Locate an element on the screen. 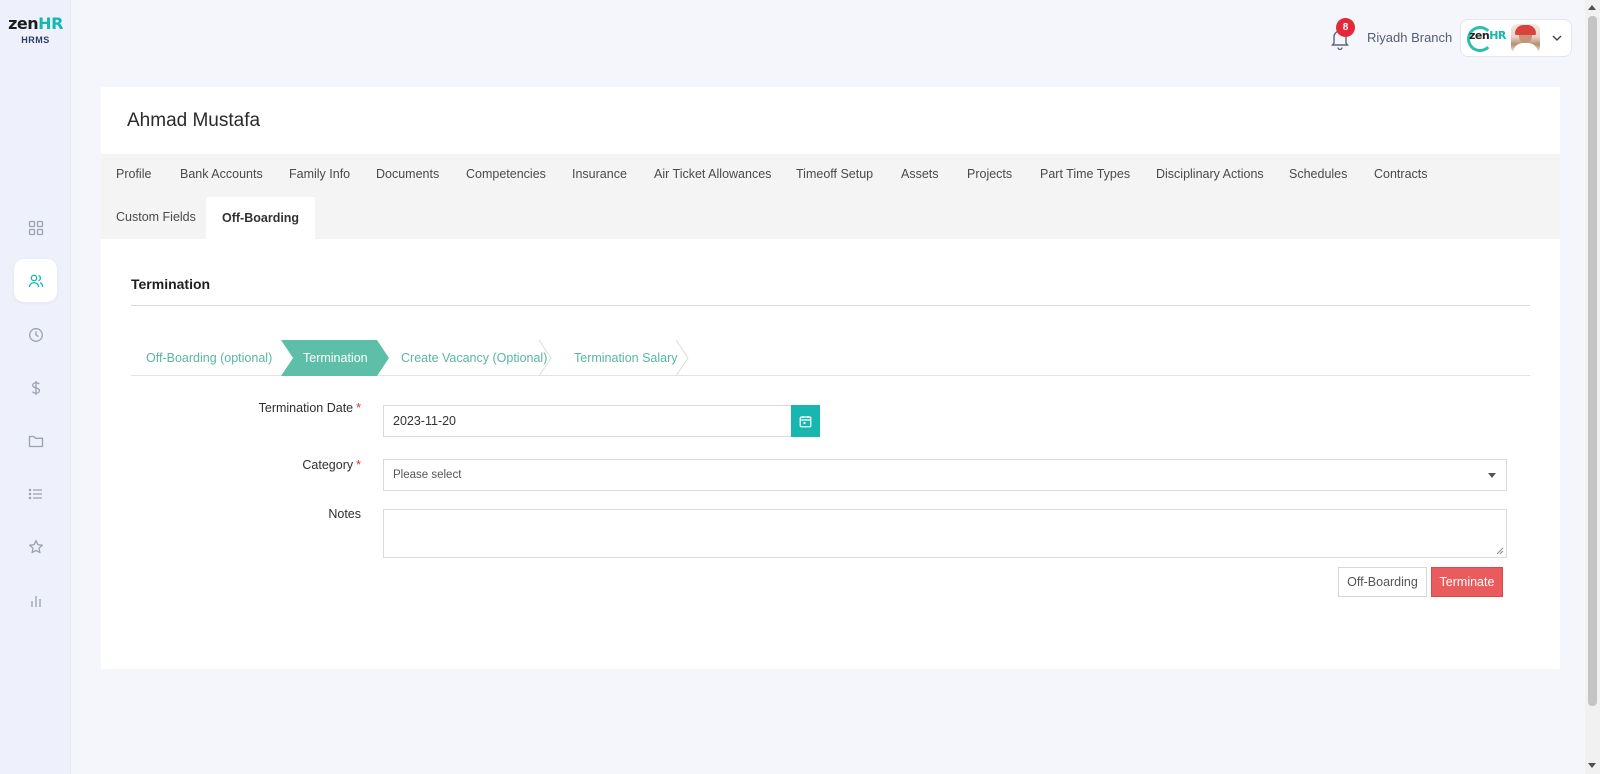 This screenshot has height=774, width=1600. logo-accent-text: HR is located at coordinates (50, 23).